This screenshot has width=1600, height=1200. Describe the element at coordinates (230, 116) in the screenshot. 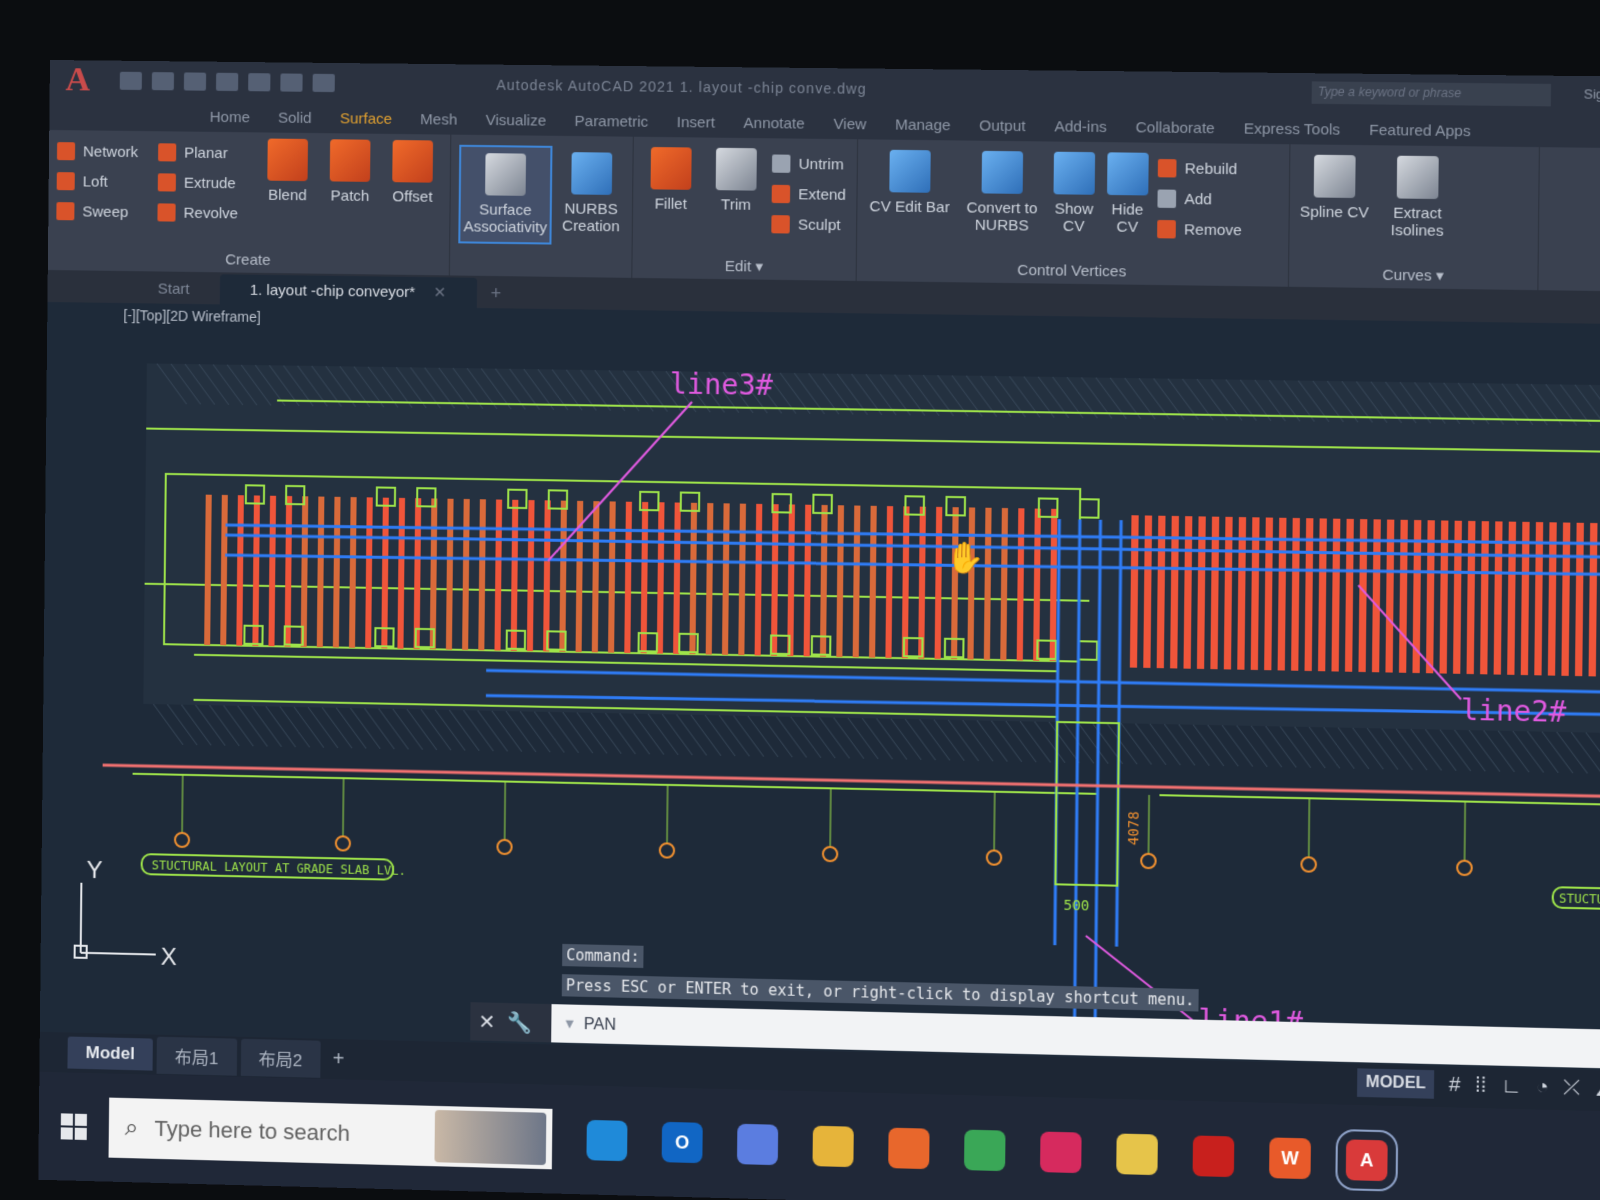

I see `ribbon-tab-home: Home` at that location.